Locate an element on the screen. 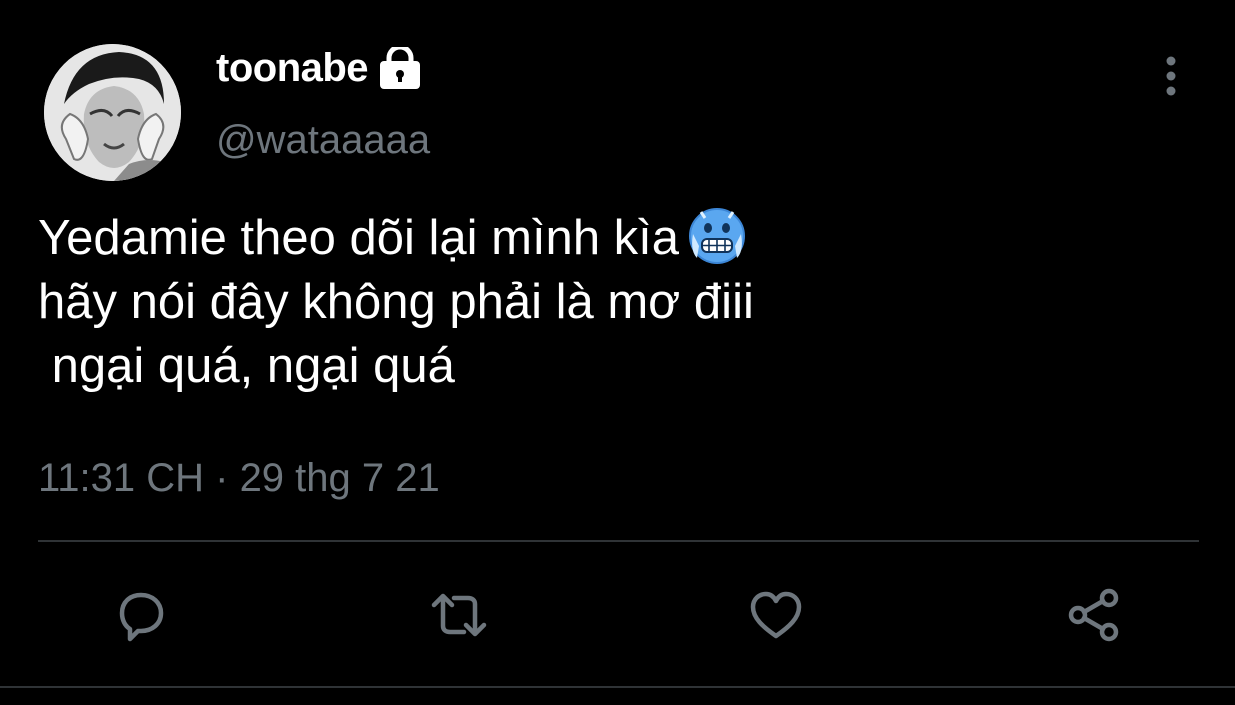  avatar is located at coordinates (112, 112).